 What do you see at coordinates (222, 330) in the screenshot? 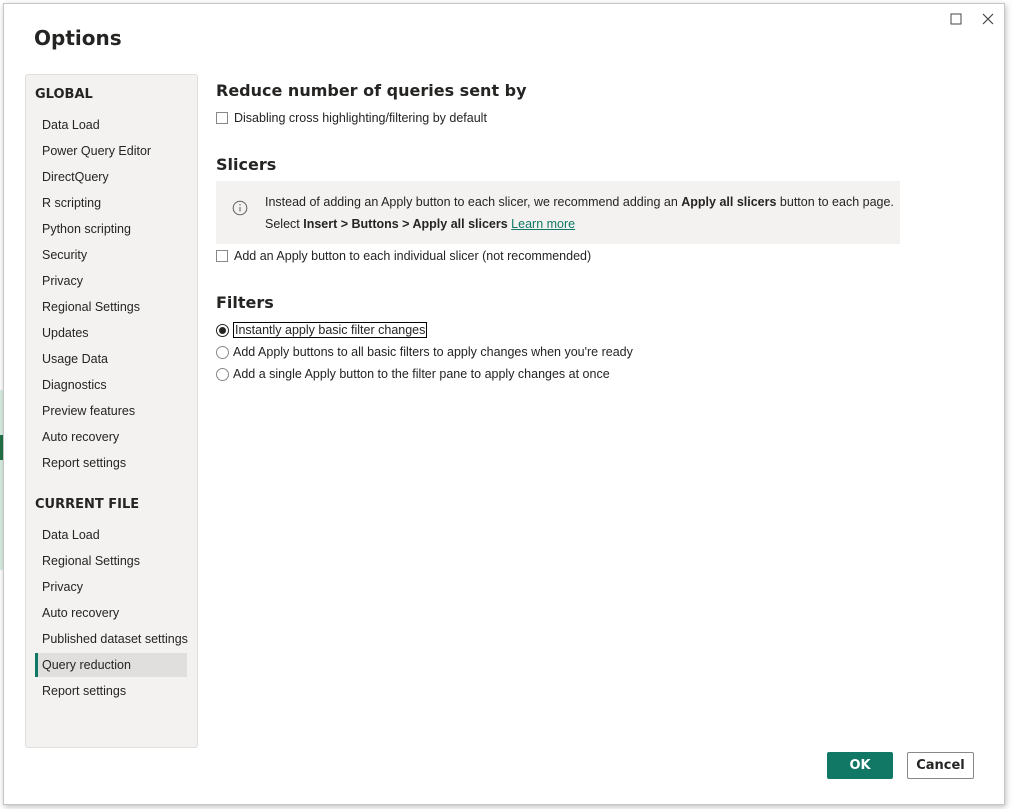
I see `filter-instant-radio` at bounding box center [222, 330].